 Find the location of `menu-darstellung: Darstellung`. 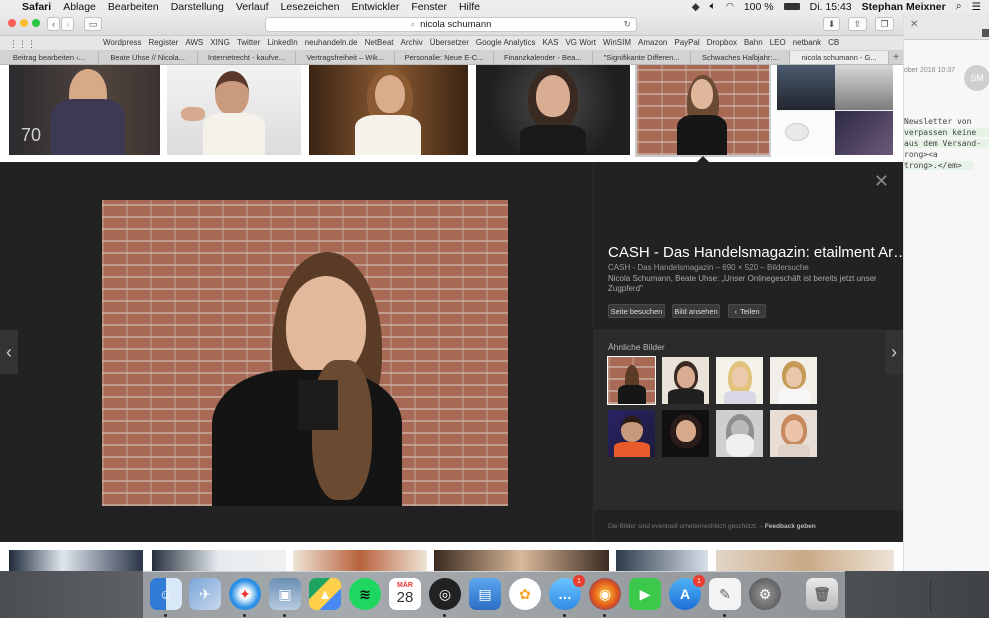

menu-darstellung: Darstellung is located at coordinates (197, 7).